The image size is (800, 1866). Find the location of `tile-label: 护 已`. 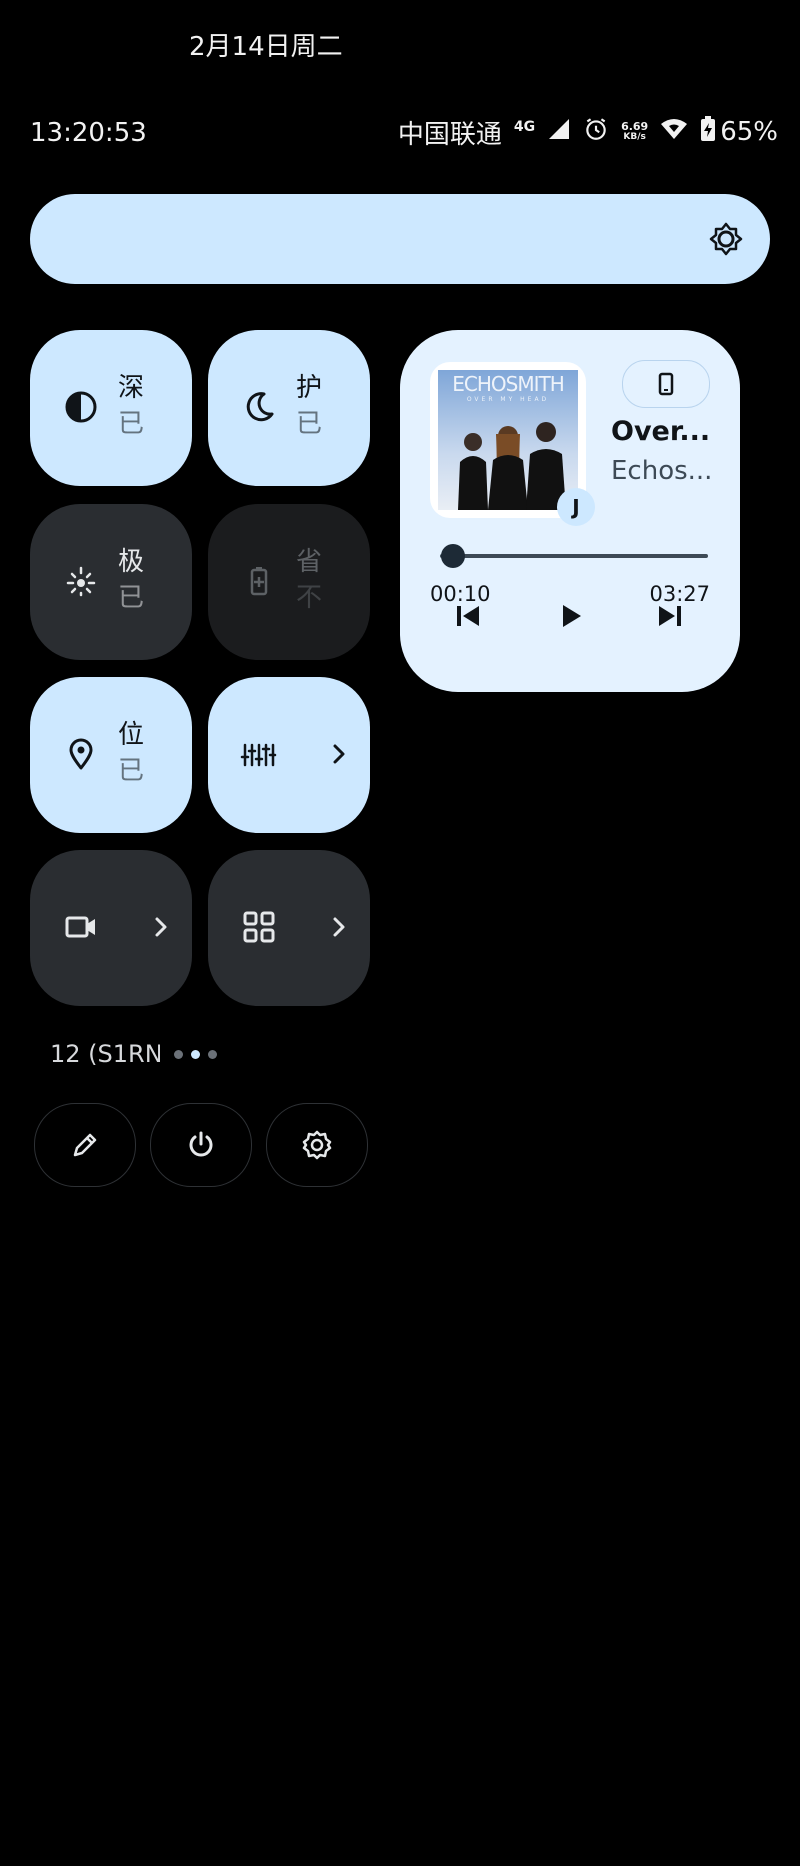

tile-label: 护 已 is located at coordinates (324, 406).